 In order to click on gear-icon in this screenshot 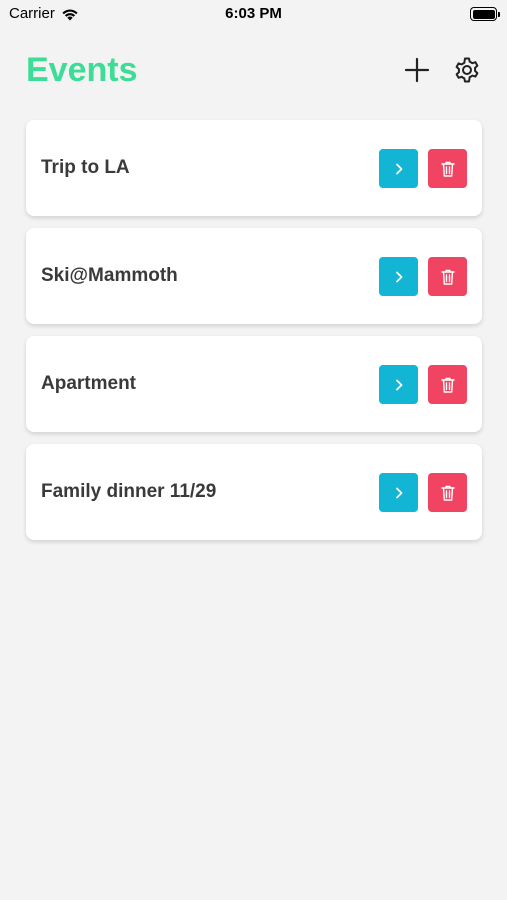, I will do `click(467, 70)`.